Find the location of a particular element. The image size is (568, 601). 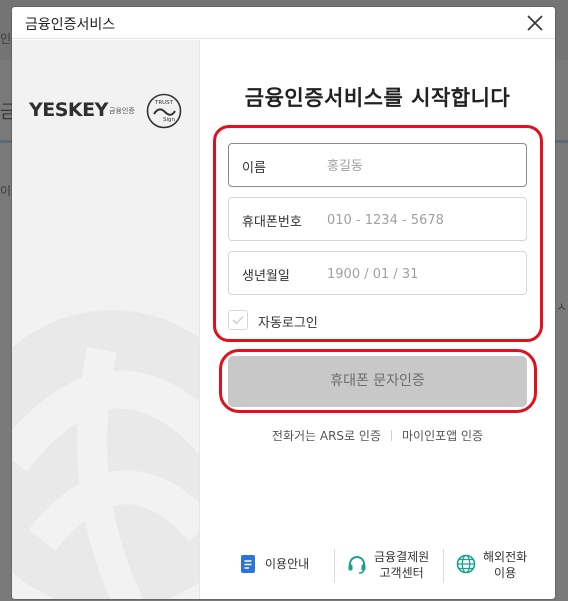

myinfo-app-link: 마이인포앱 인증 is located at coordinates (442, 436).